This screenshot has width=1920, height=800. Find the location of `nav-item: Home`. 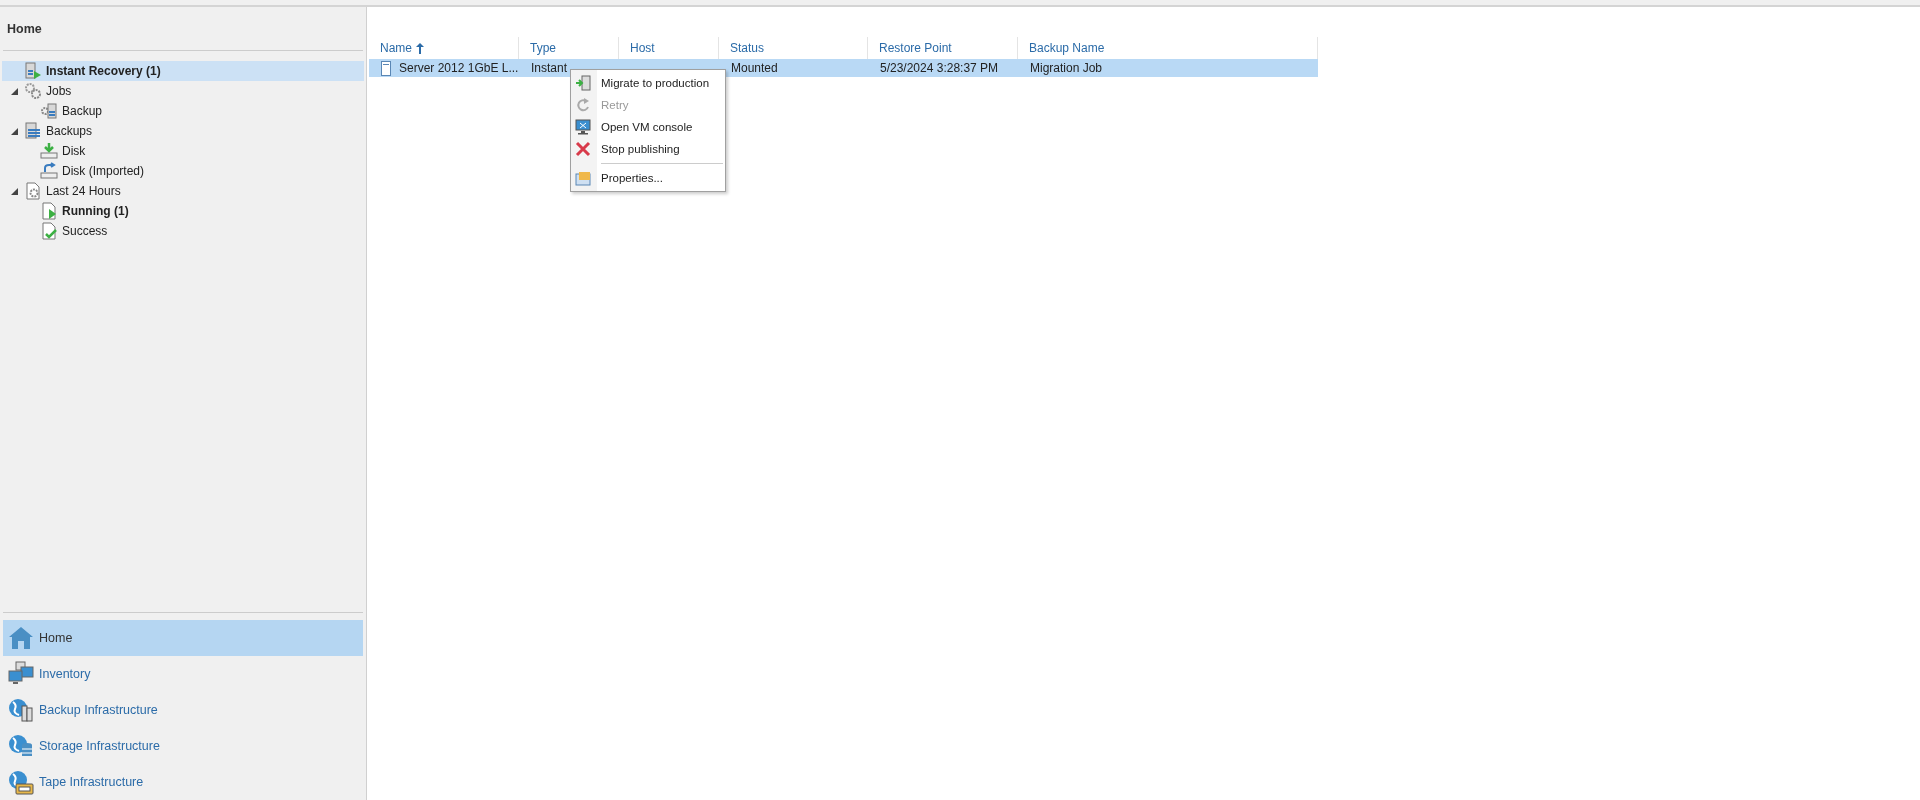

nav-item: Home is located at coordinates (183, 638).